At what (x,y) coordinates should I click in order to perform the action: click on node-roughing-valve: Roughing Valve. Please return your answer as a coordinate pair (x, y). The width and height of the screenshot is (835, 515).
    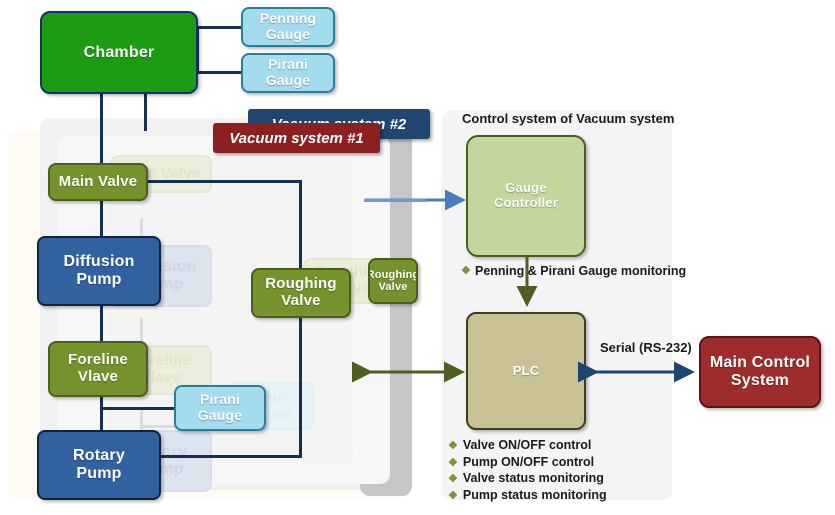
    Looking at the image, I should click on (301, 293).